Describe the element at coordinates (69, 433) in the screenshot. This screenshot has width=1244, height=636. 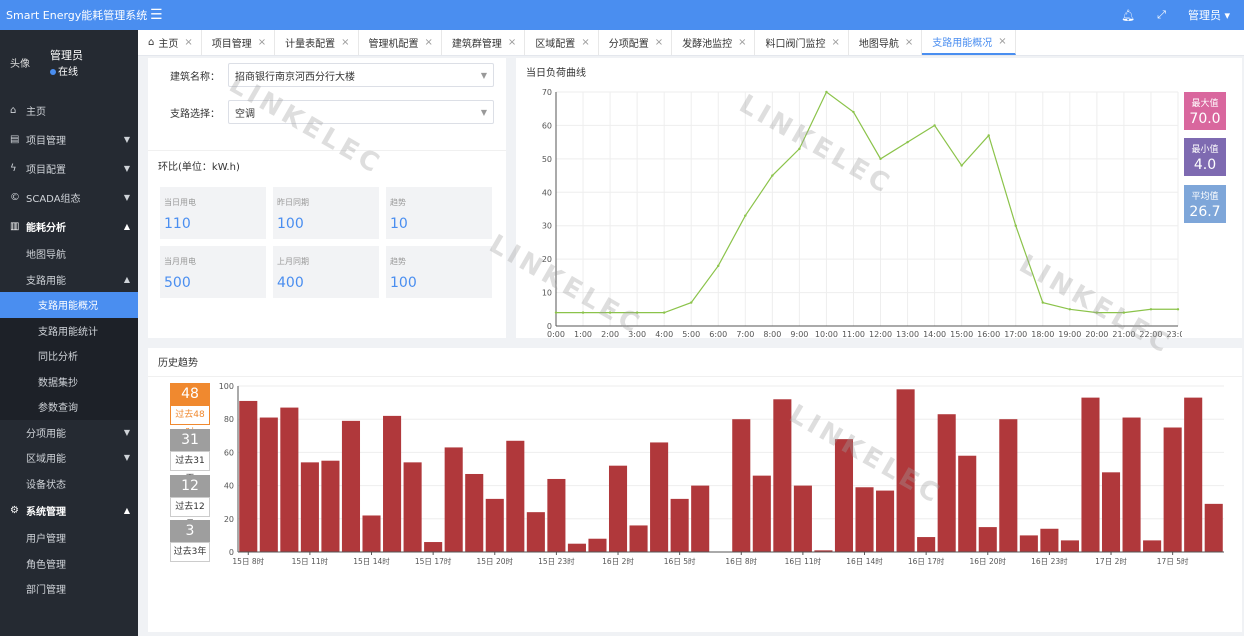
I see `sidebar-item-item-energy: 分项用能 ▼` at that location.